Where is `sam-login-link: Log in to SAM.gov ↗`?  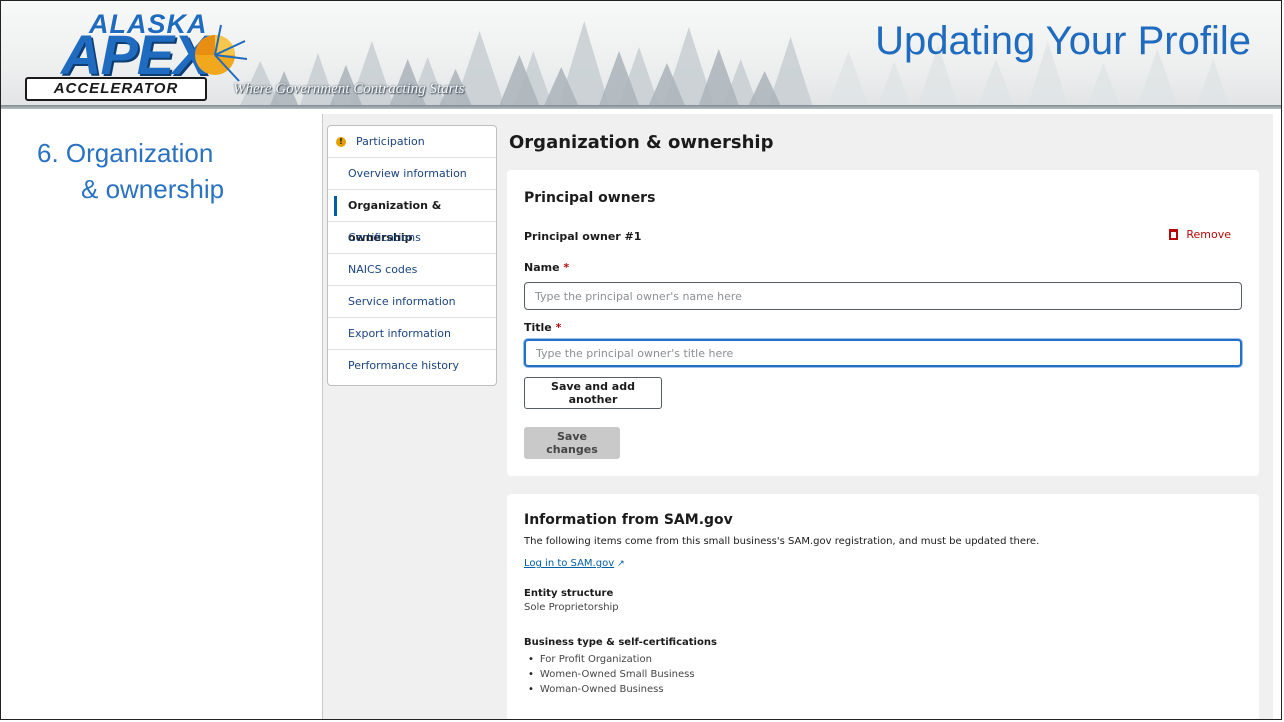 sam-login-link: Log in to SAM.gov ↗ is located at coordinates (574, 563).